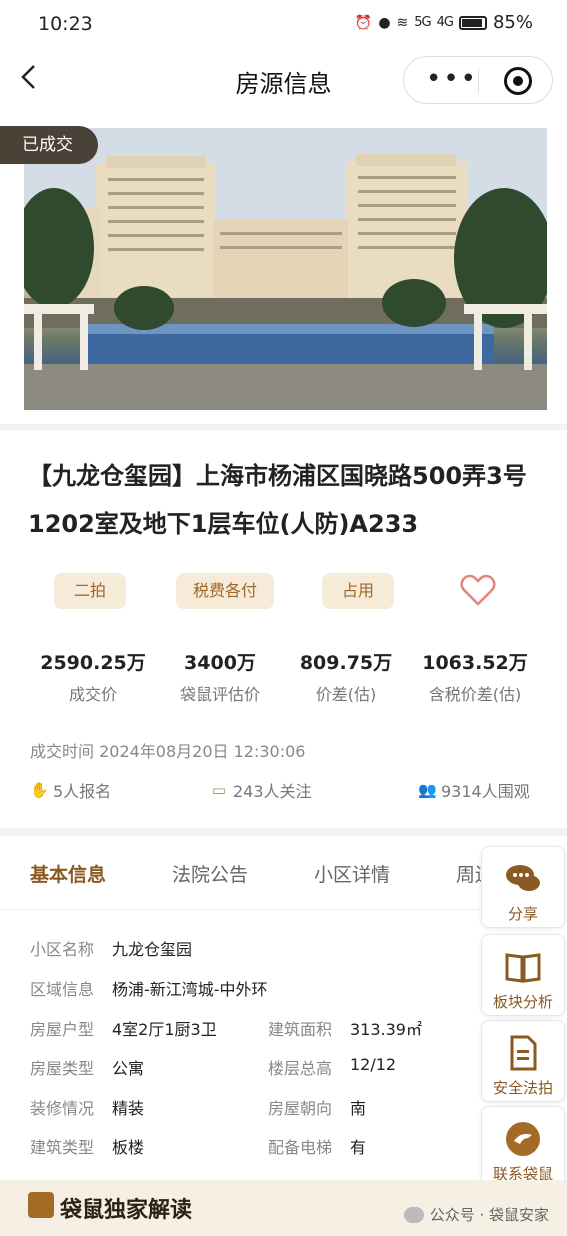 Image resolution: width=567 pixels, height=1236 pixels. I want to click on stat-label: 含税价差(估), so click(475, 694).